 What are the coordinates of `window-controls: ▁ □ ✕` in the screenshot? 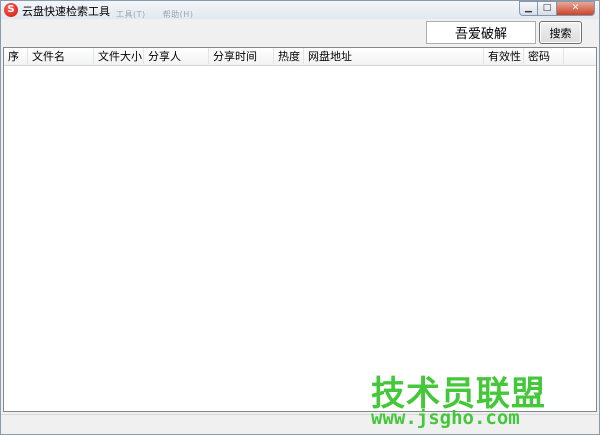 It's located at (557, 8).